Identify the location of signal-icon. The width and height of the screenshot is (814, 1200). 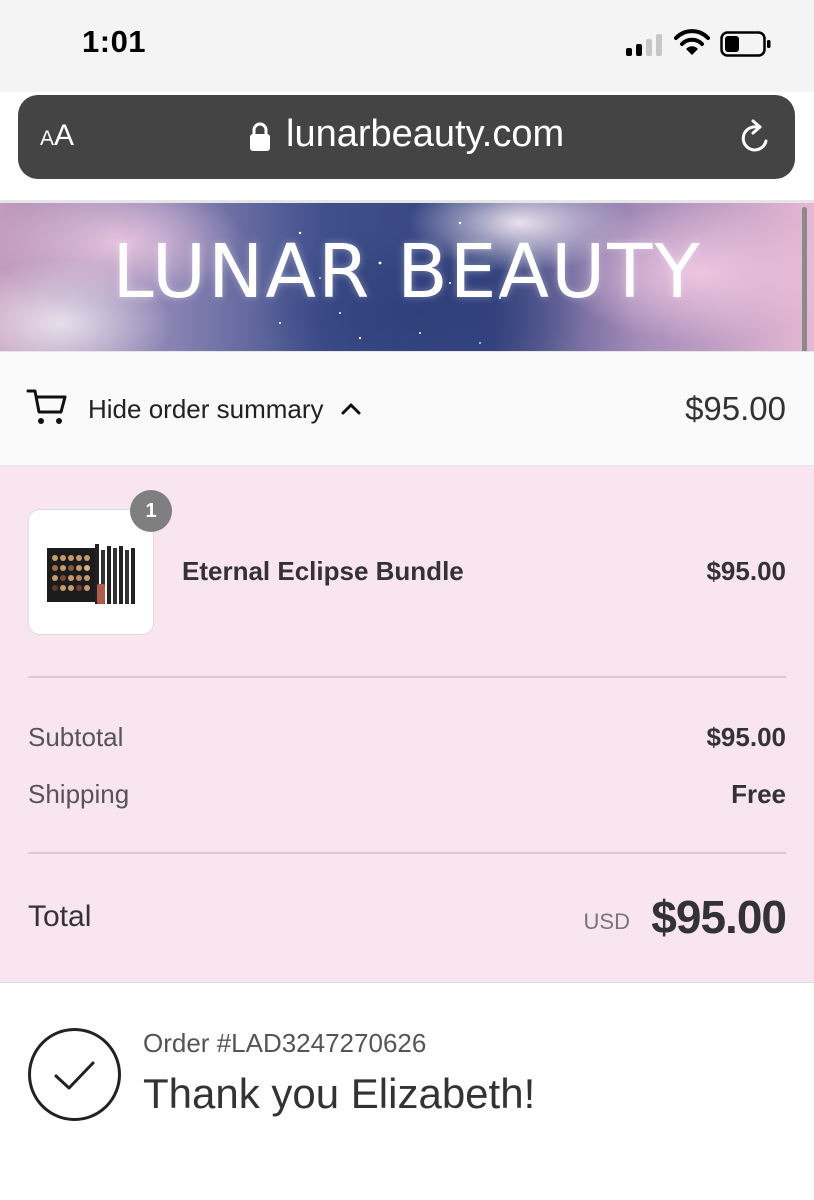
(646, 44).